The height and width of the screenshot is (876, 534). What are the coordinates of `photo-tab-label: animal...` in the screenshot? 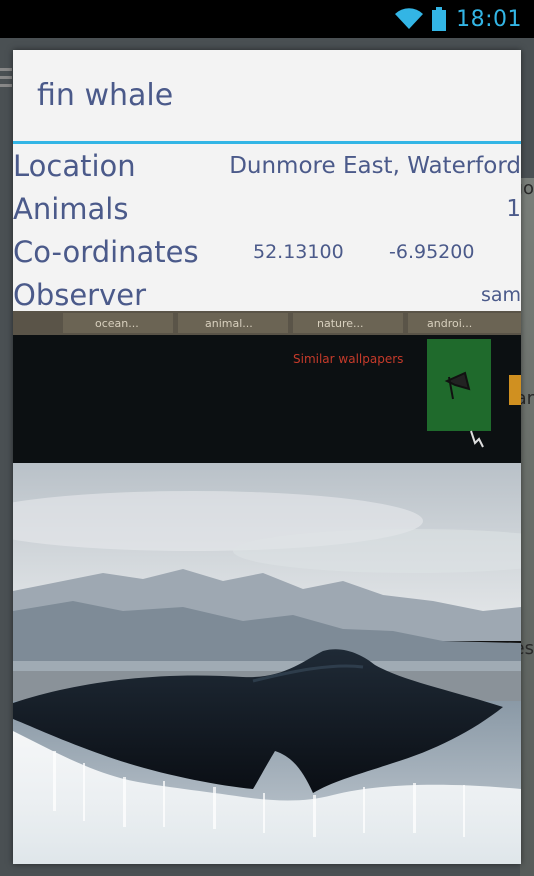 It's located at (229, 323).